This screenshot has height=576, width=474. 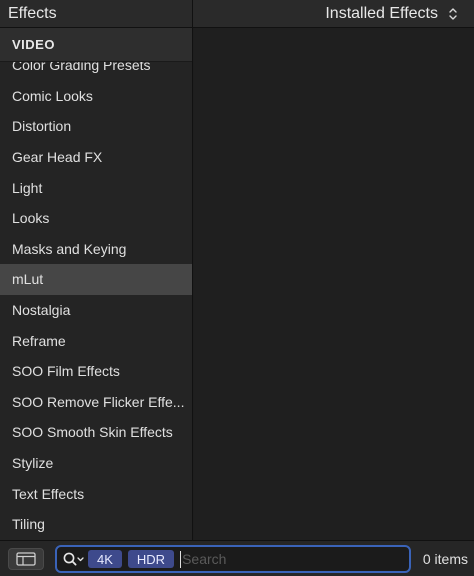 What do you see at coordinates (96, 218) in the screenshot?
I see `sidebar-item-looks: Looks` at bounding box center [96, 218].